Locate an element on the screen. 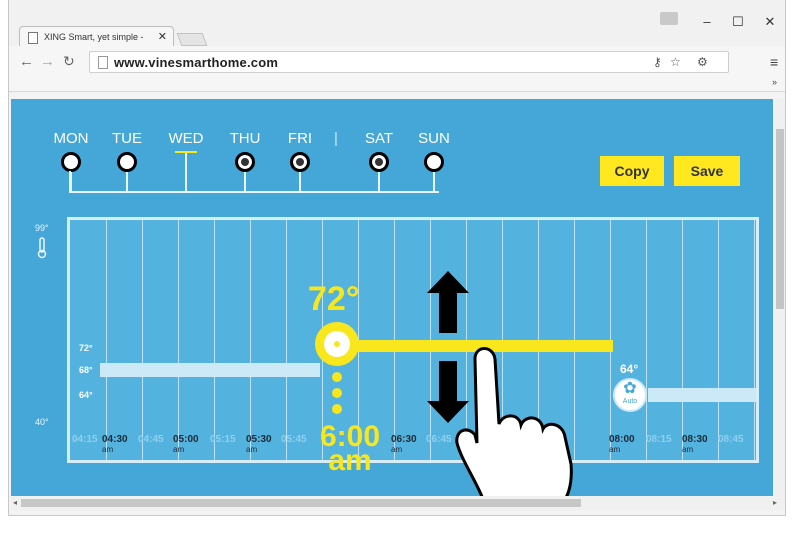  key-icon: ⚷ is located at coordinates (657, 62).